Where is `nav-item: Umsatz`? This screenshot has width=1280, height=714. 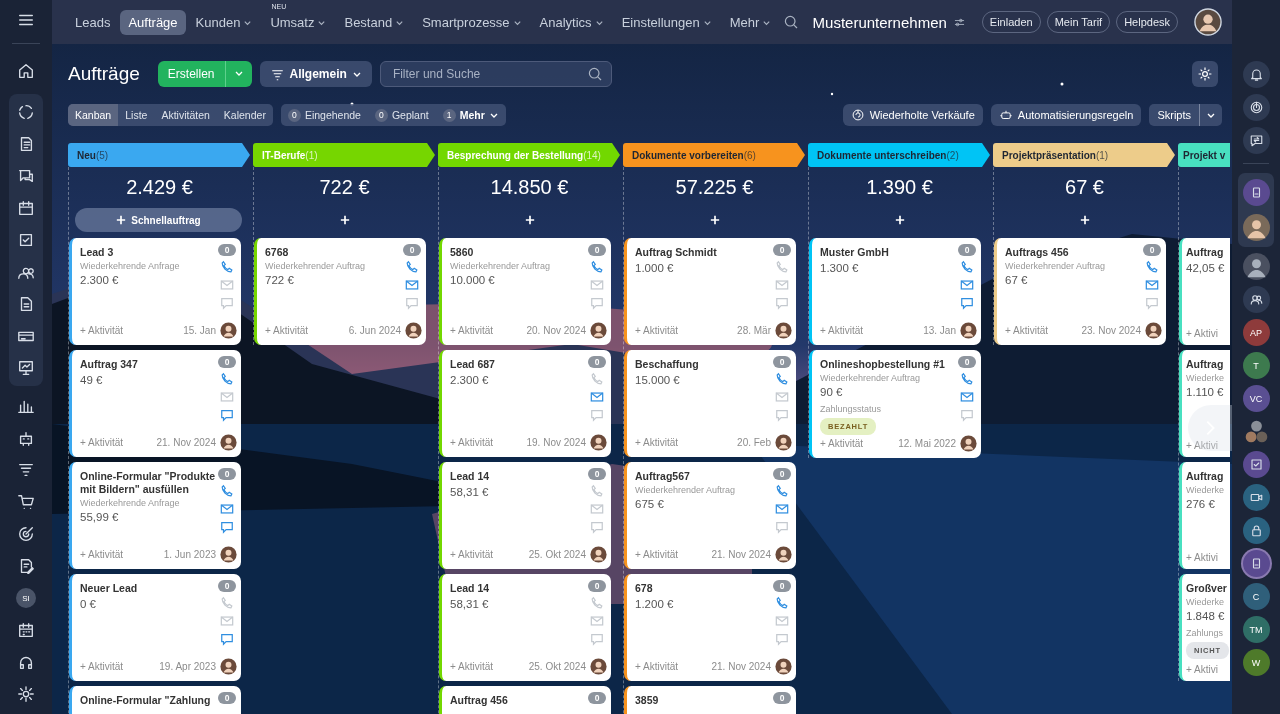
nav-item: Umsatz is located at coordinates (298, 22).